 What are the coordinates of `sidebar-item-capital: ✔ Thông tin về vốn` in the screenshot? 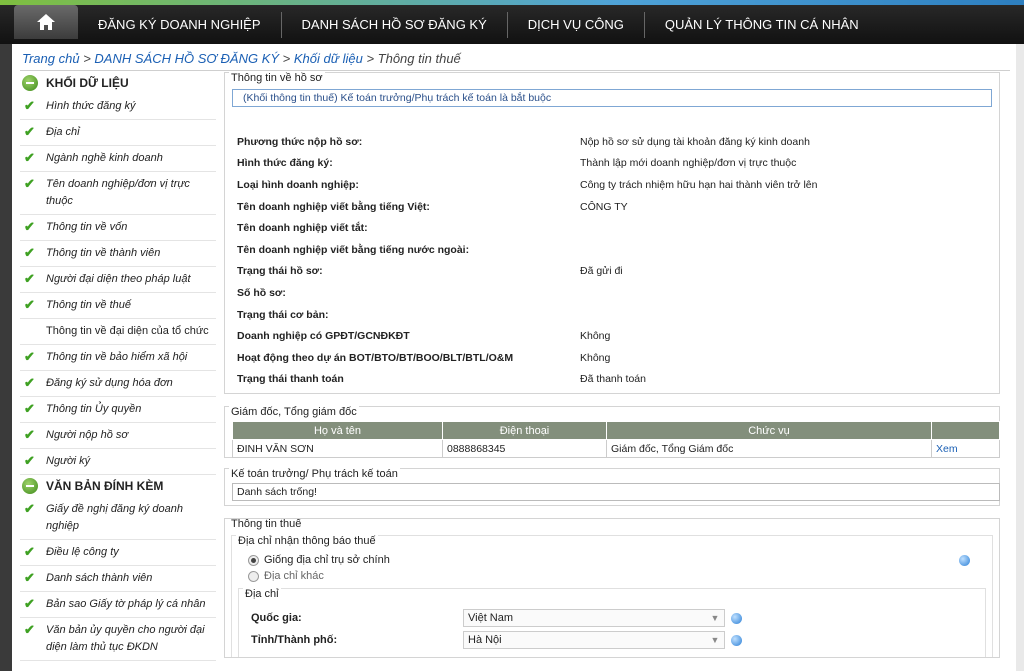 It's located at (118, 228).